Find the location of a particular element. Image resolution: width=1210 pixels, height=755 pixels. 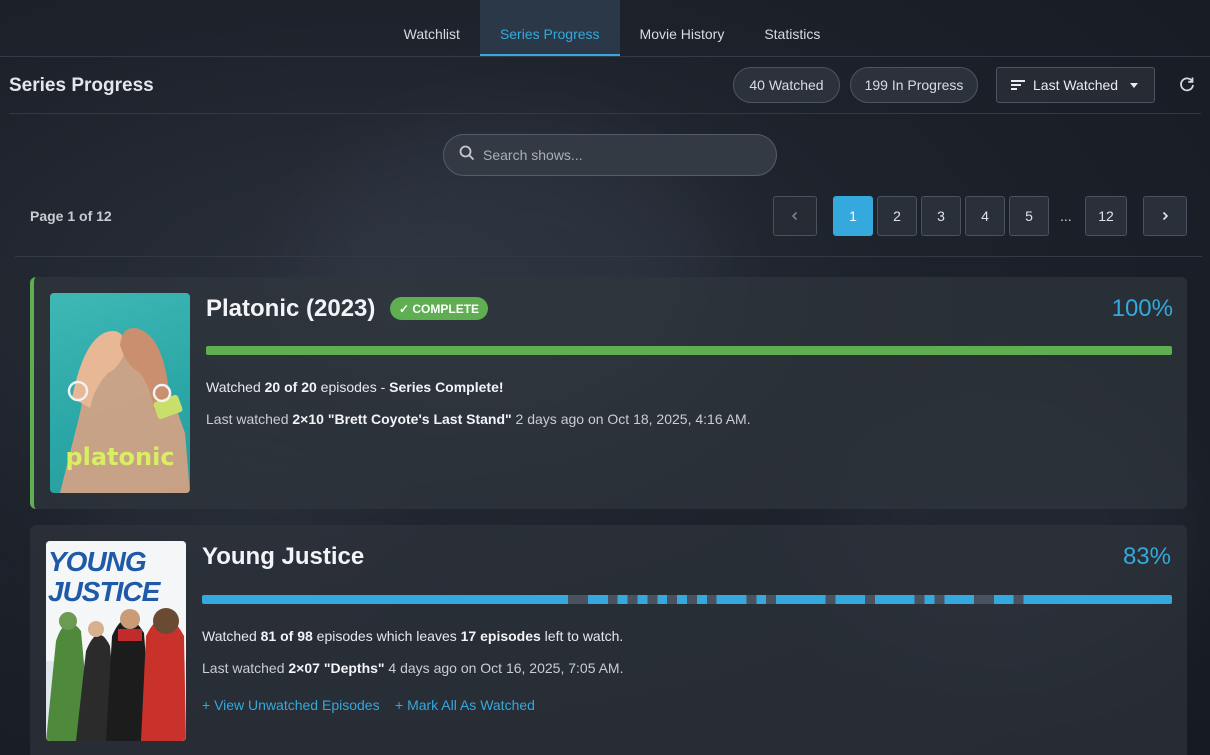

page-button-5: 5 is located at coordinates (1029, 216).